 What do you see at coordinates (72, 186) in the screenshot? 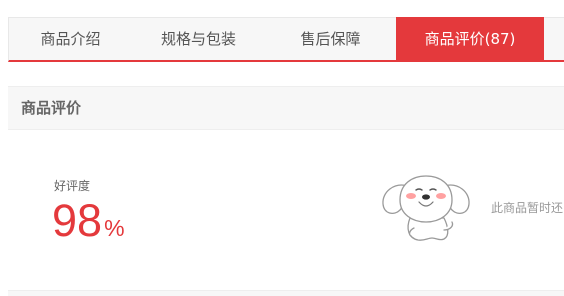
I see `positive-rate-label: 好评度` at bounding box center [72, 186].